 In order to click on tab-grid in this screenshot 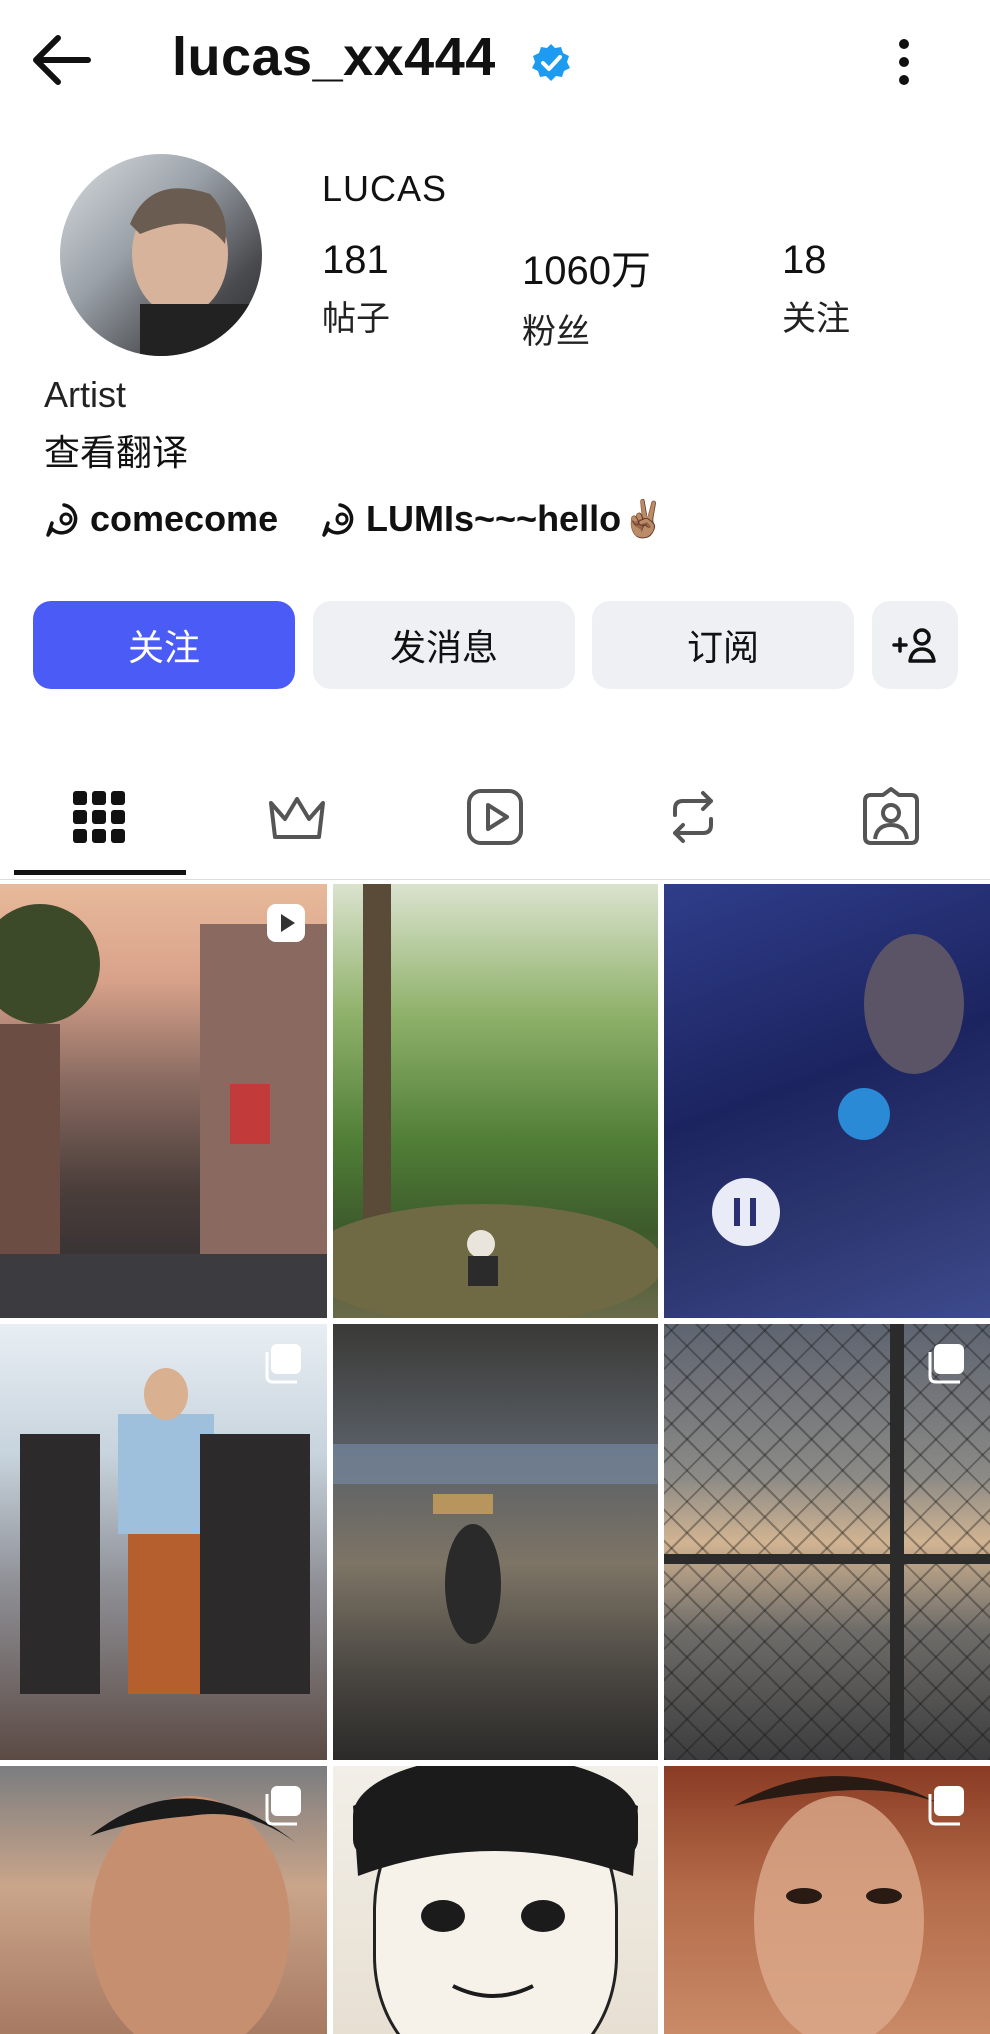, I will do `click(99, 817)`.